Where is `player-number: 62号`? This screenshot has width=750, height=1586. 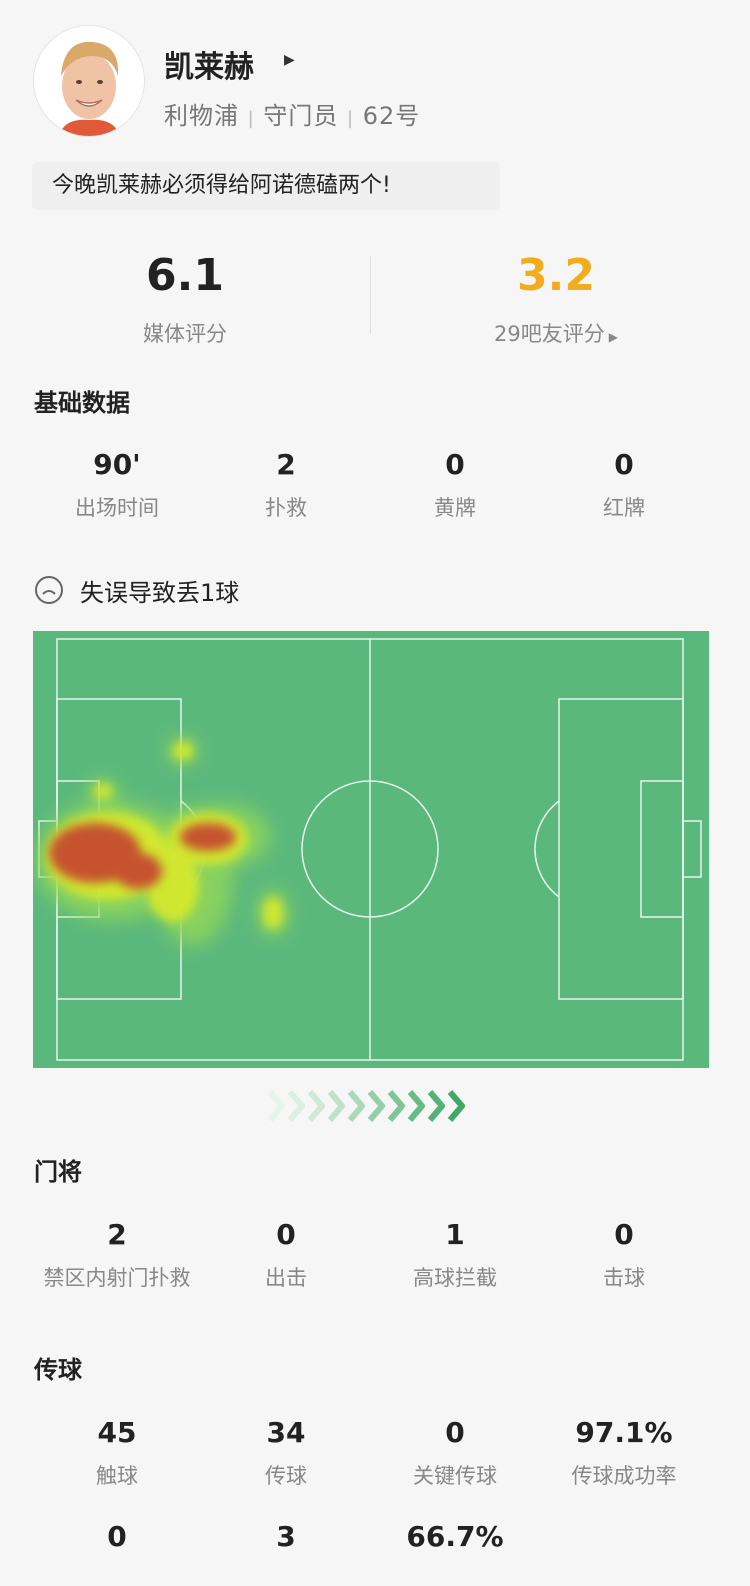 player-number: 62号 is located at coordinates (391, 116).